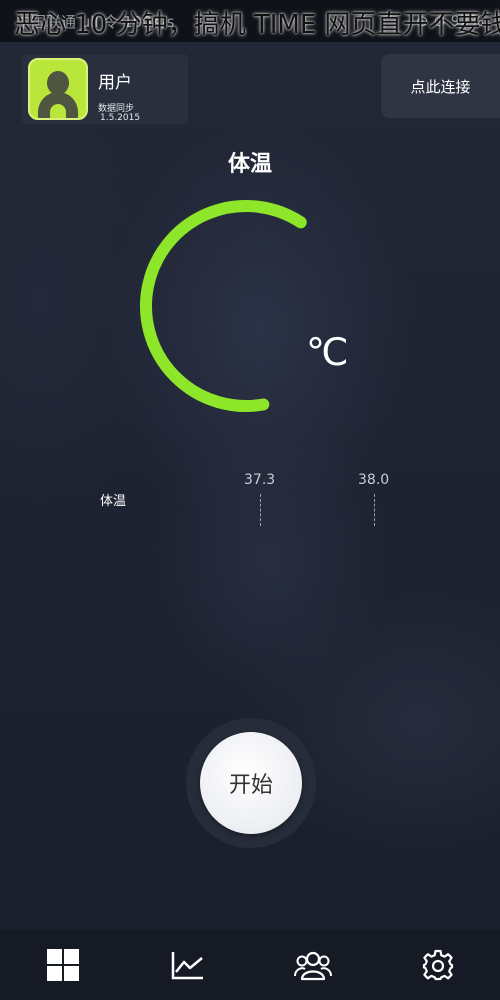 The height and width of the screenshot is (1000, 500). I want to click on temperature-gauge, so click(223, 306).